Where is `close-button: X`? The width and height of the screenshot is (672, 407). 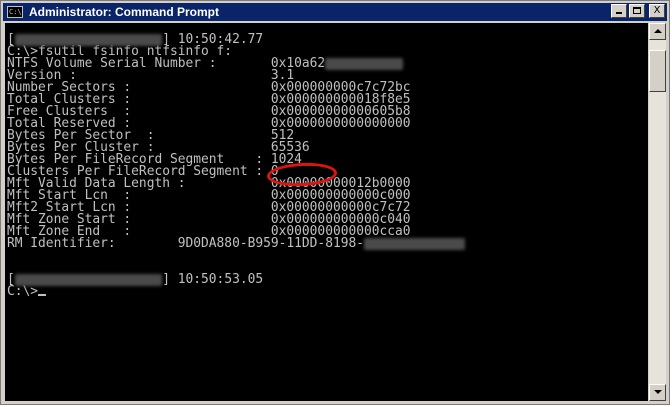 close-button: X is located at coordinates (657, 11).